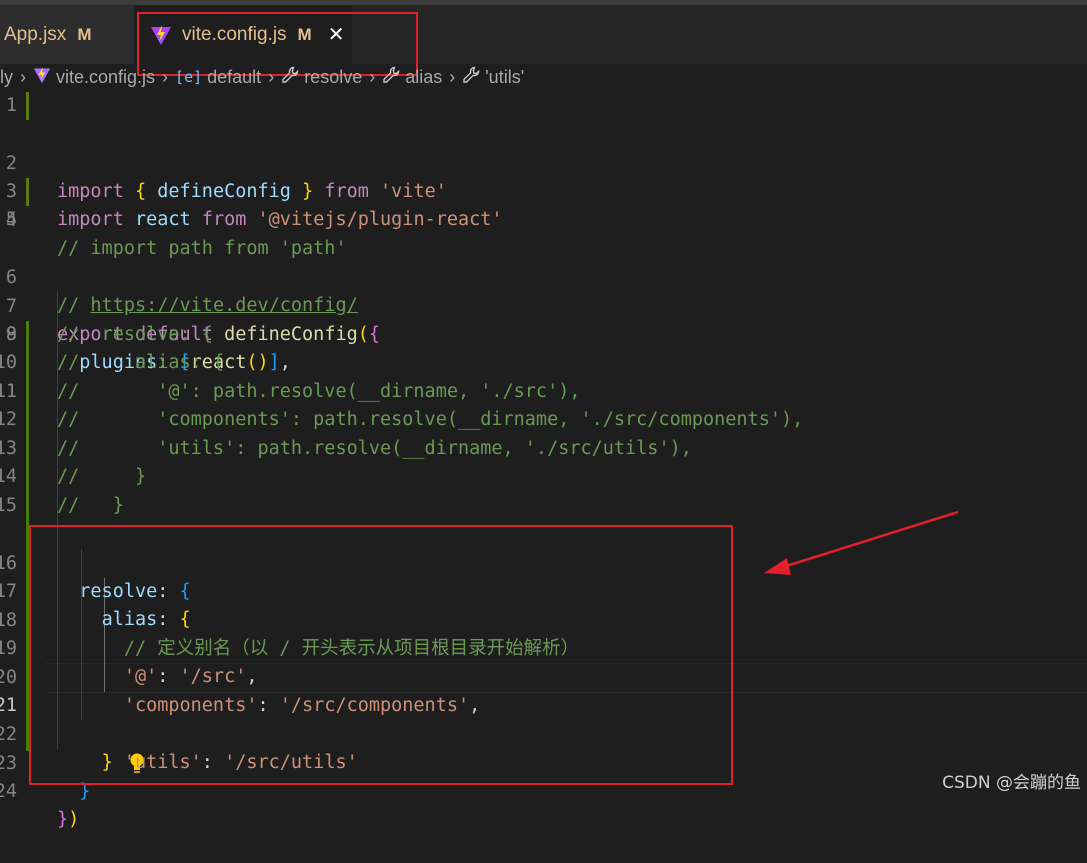 The width and height of the screenshot is (1087, 863). What do you see at coordinates (504, 77) in the screenshot?
I see `breadcrumb-item: 'utils'` at bounding box center [504, 77].